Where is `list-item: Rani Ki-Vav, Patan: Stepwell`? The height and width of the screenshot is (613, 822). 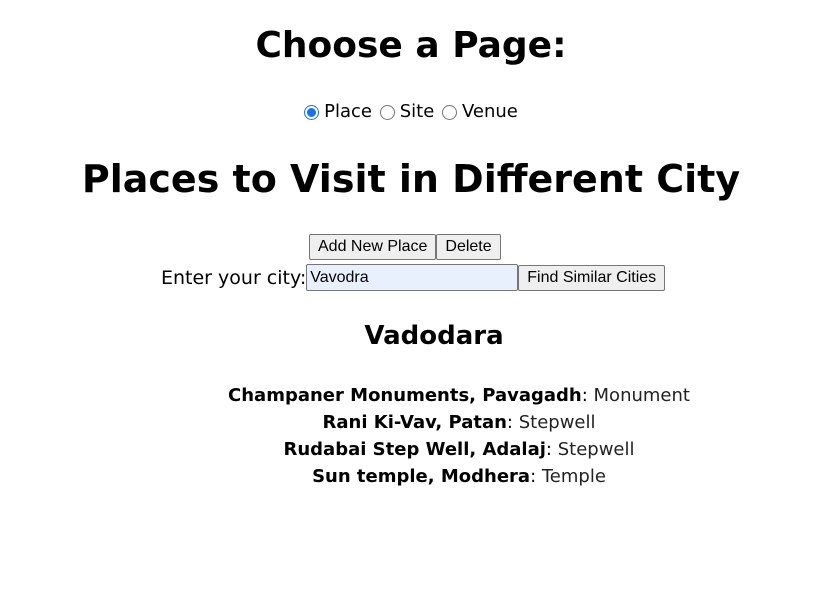 list-item: Rani Ki-Vav, Patan: Stepwell is located at coordinates (411, 422).